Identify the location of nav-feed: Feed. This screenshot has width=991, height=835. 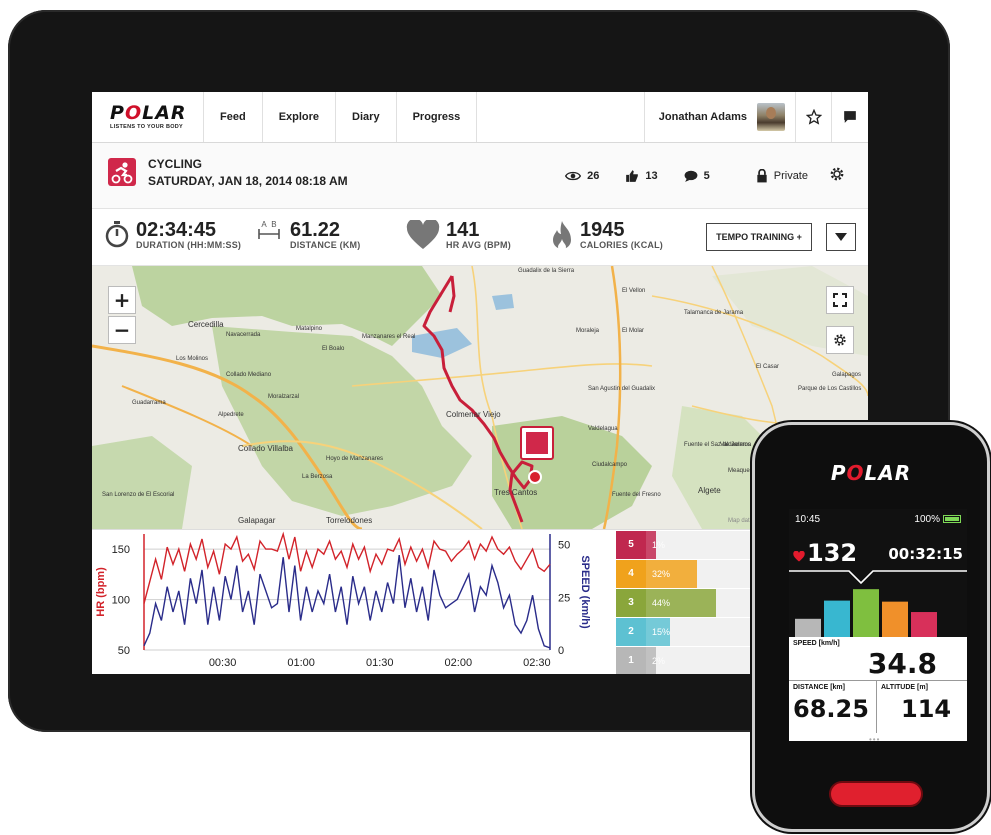
(233, 117).